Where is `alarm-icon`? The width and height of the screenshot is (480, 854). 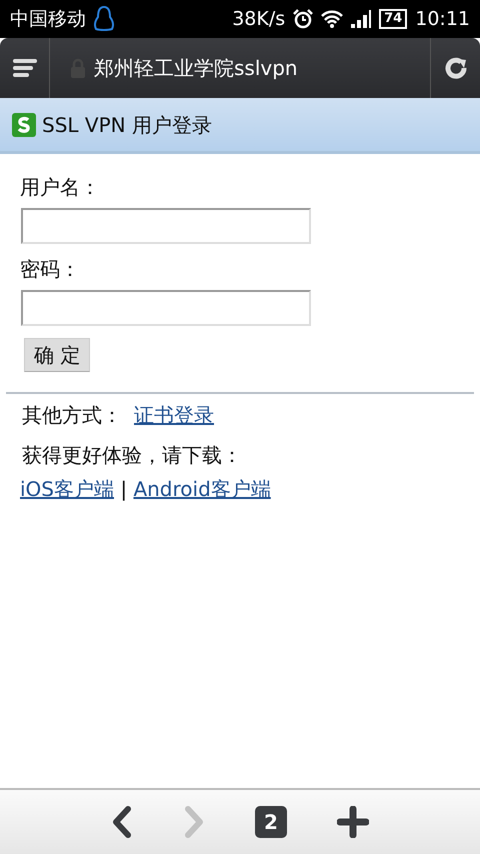
alarm-icon is located at coordinates (303, 19).